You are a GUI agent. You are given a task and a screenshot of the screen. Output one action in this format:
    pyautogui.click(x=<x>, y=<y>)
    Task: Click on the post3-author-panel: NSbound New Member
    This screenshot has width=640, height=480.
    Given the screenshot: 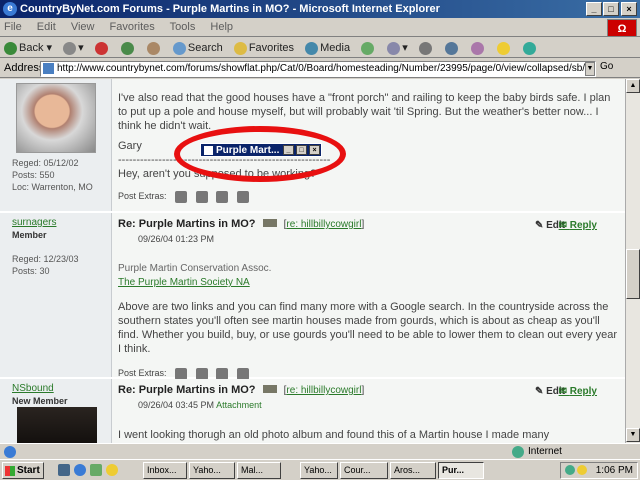 What is the action you would take?
    pyautogui.click(x=56, y=411)
    